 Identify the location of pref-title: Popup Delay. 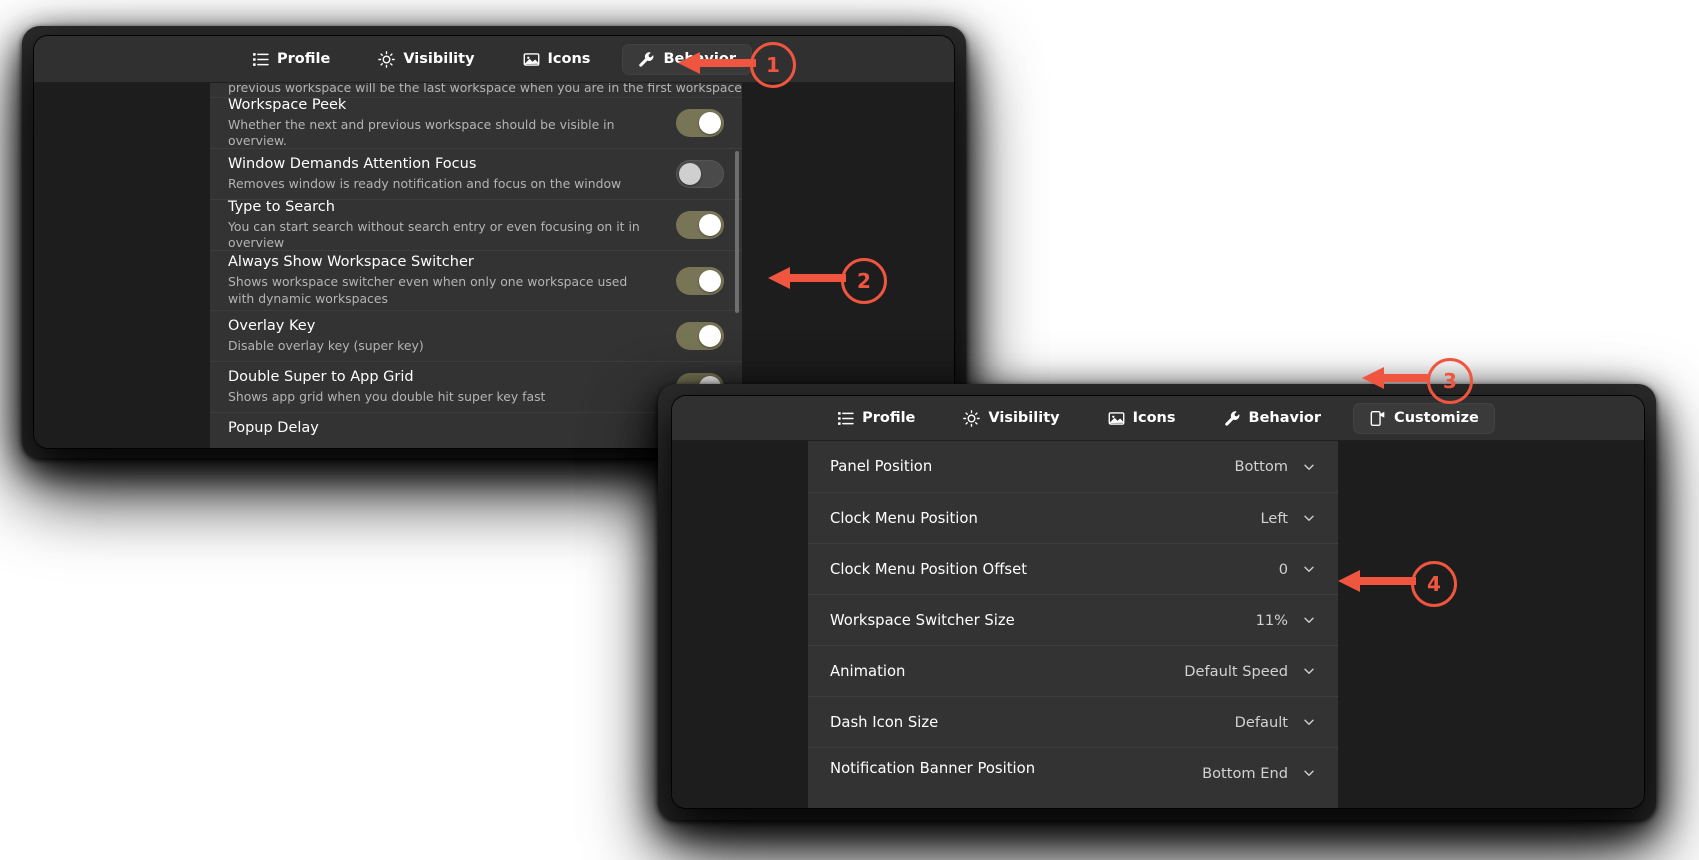
(273, 428).